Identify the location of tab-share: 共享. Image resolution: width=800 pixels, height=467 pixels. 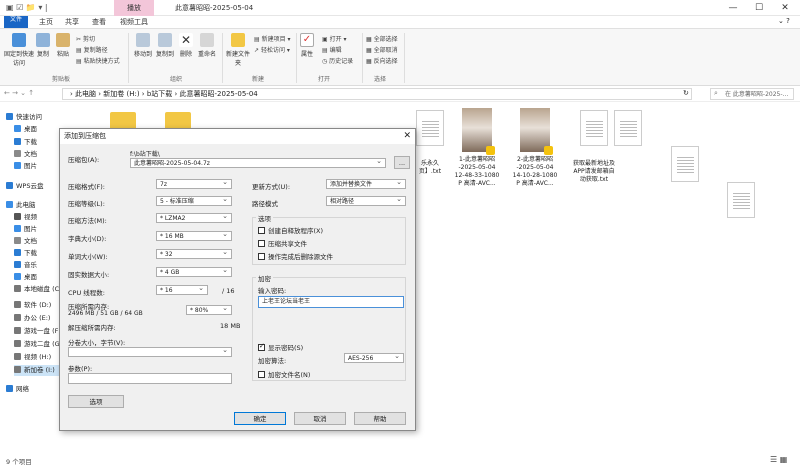
(72, 22).